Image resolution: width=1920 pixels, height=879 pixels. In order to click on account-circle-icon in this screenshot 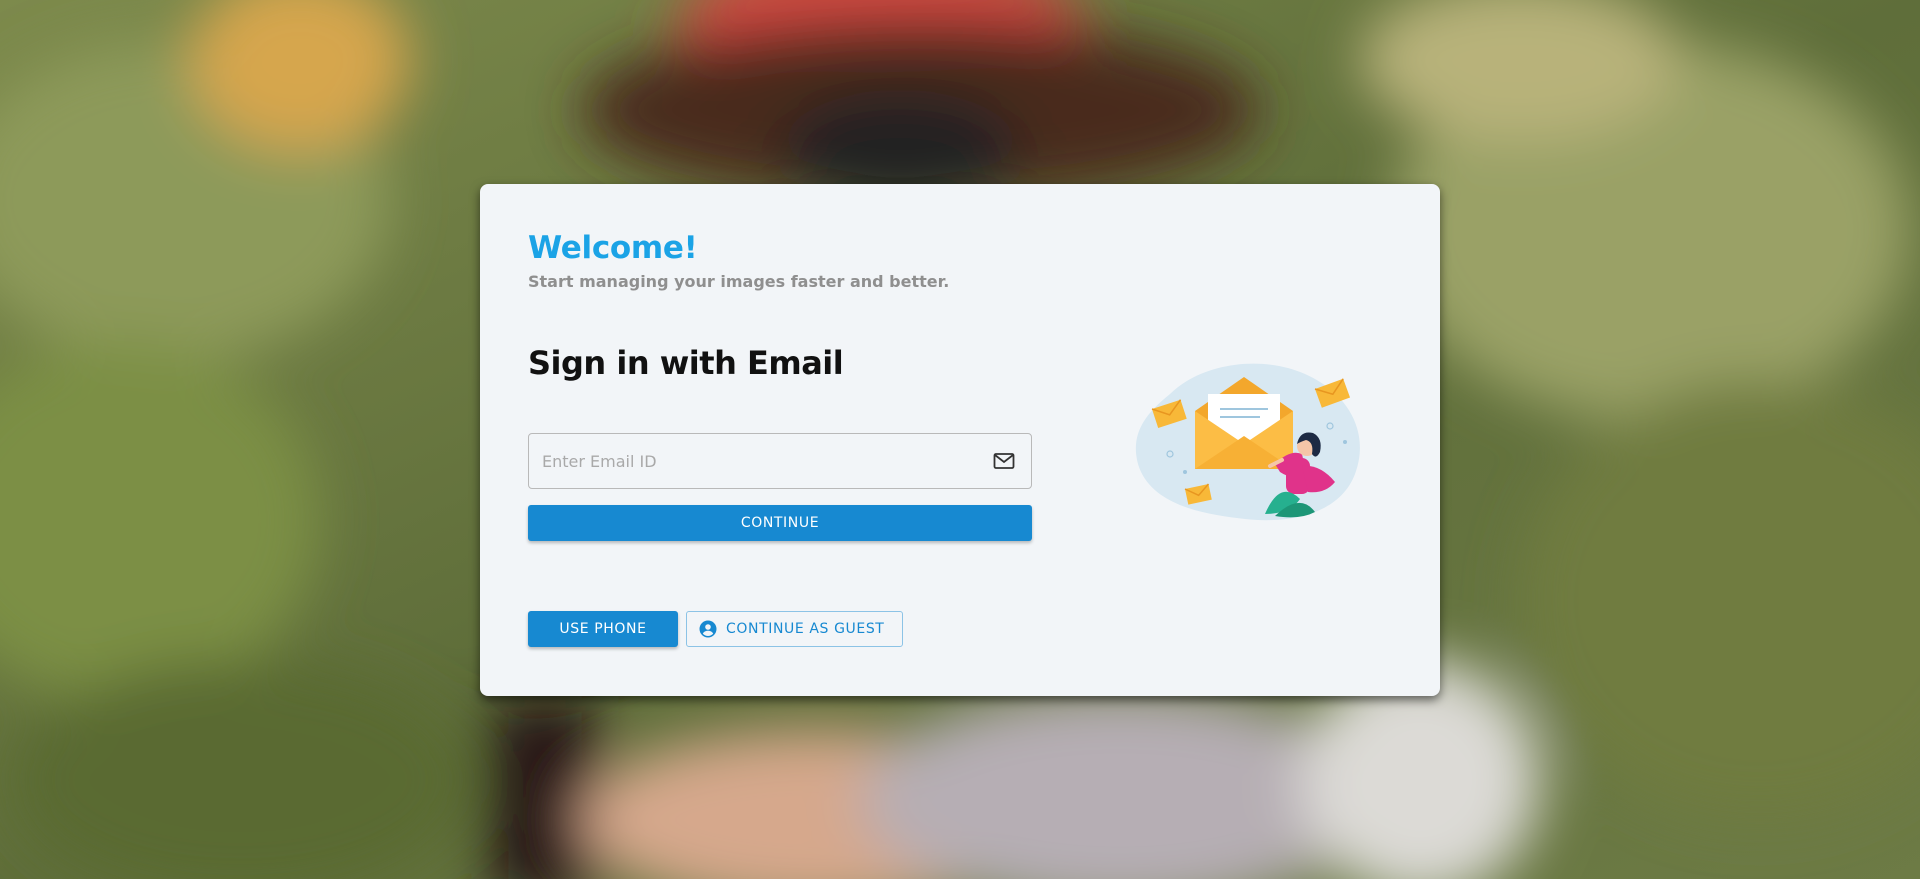, I will do `click(708, 629)`.